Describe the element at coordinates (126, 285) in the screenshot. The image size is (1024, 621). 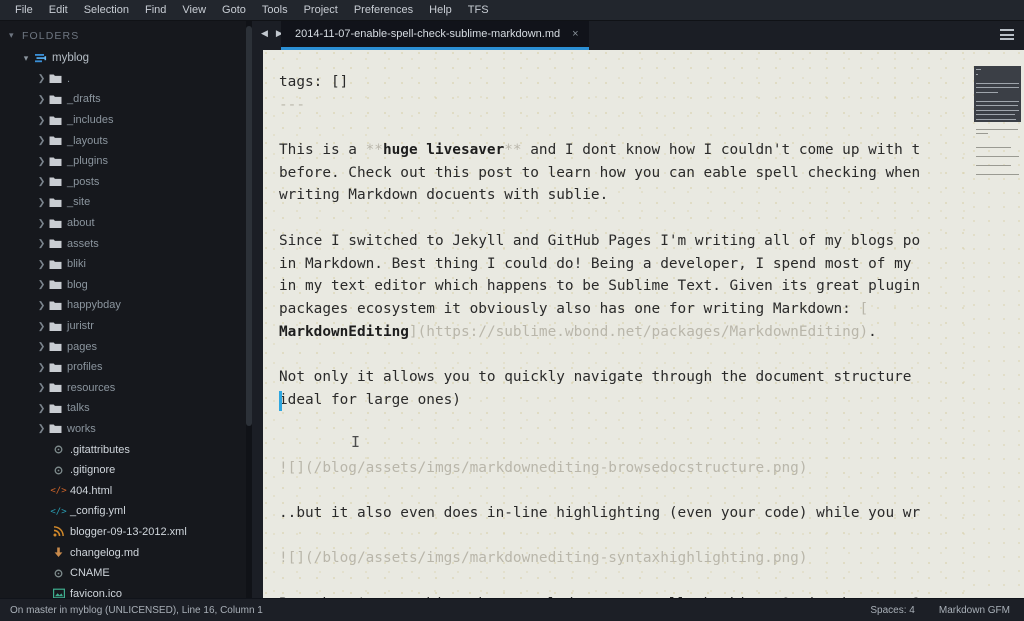
I see `sidebar-folder-blog: ❯ blog` at that location.